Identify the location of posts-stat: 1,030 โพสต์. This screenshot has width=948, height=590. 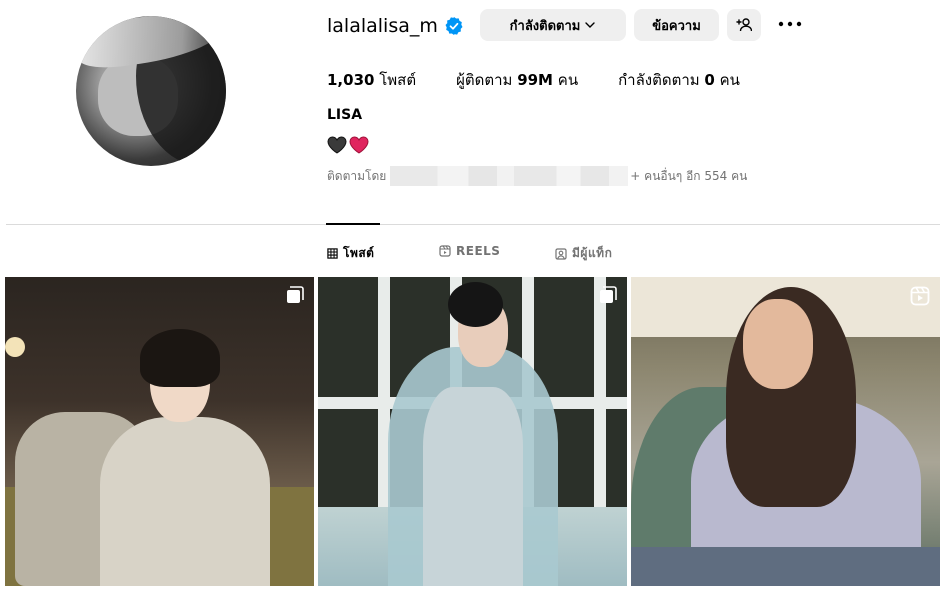
(372, 80).